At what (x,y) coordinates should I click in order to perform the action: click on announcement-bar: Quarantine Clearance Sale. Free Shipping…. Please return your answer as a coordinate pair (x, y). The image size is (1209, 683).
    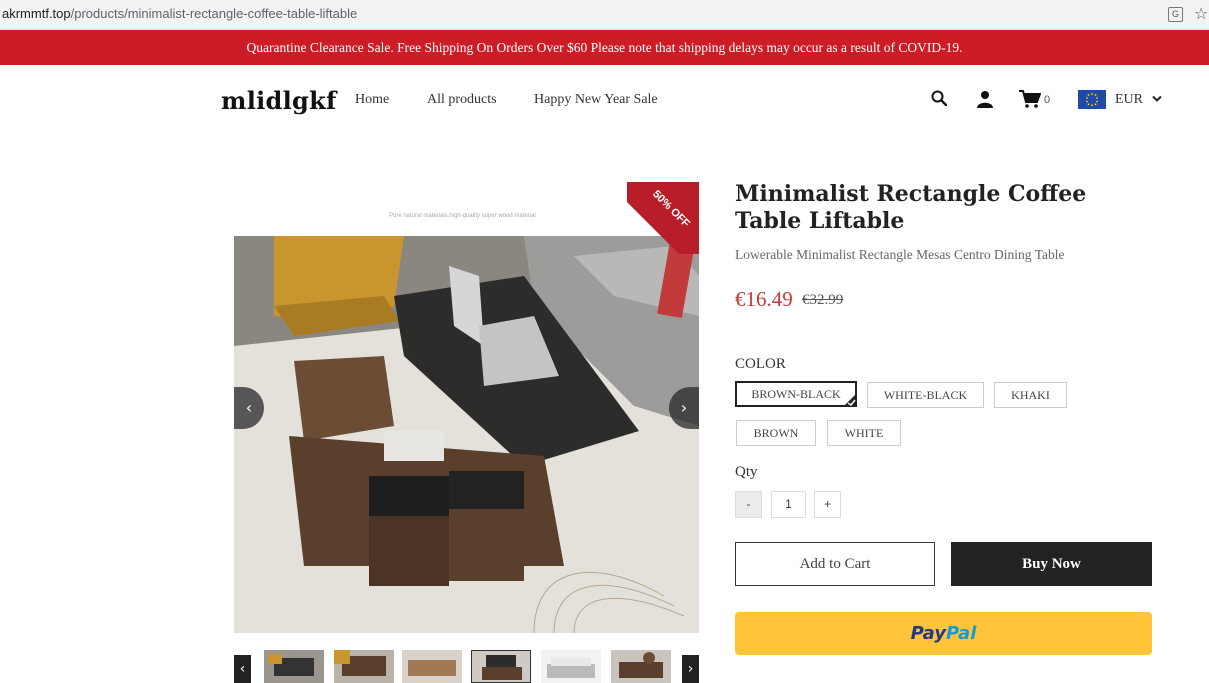
    Looking at the image, I should click on (604, 47).